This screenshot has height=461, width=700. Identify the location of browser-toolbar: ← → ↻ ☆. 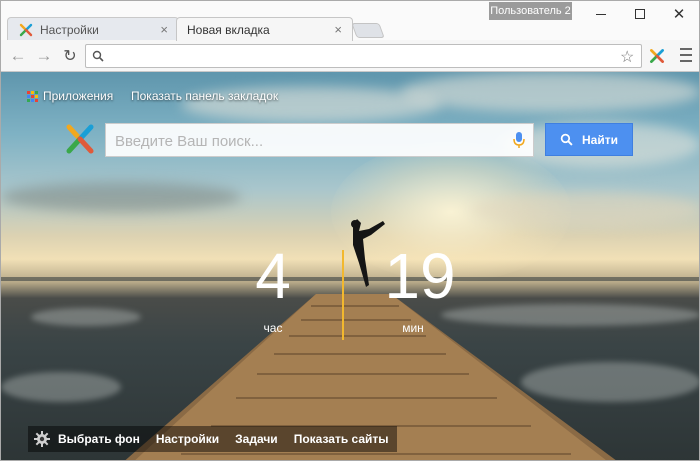
(350, 56).